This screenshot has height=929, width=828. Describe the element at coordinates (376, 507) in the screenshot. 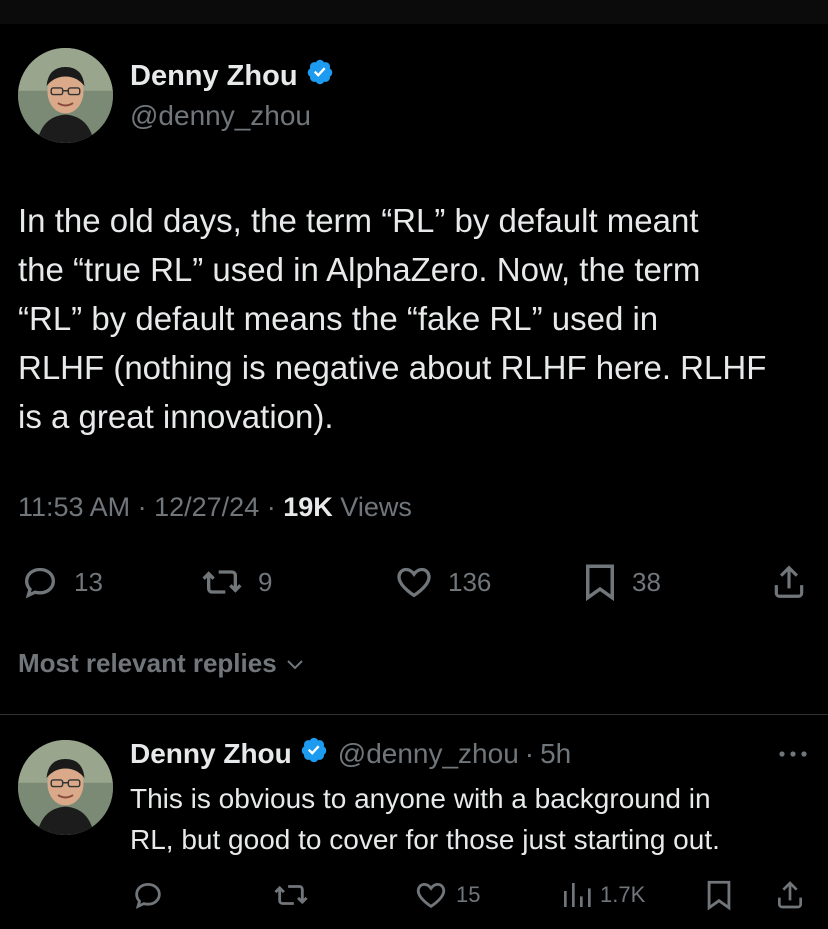

I see `views-label: Views` at that location.